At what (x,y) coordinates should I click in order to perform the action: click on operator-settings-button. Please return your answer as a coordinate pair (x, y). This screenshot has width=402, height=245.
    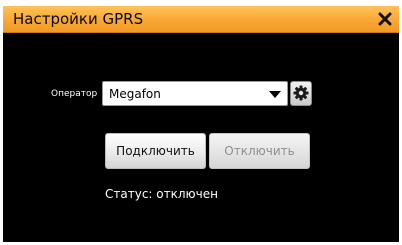
    Looking at the image, I should click on (301, 93).